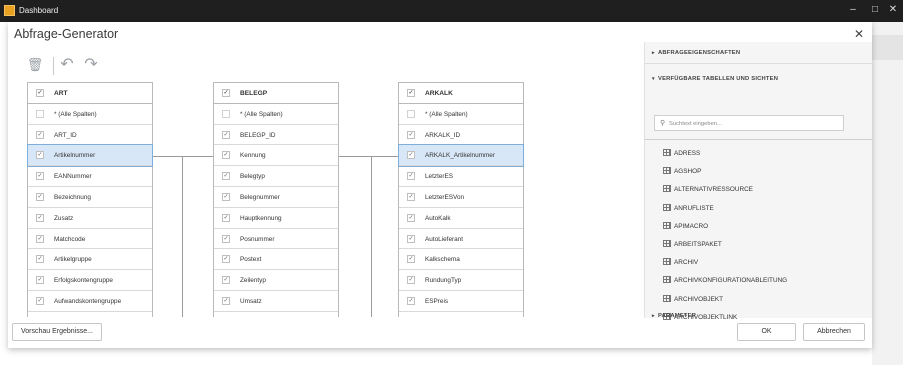 The image size is (903, 365). I want to click on column-row: ✓ Umsatz, so click(276, 301).